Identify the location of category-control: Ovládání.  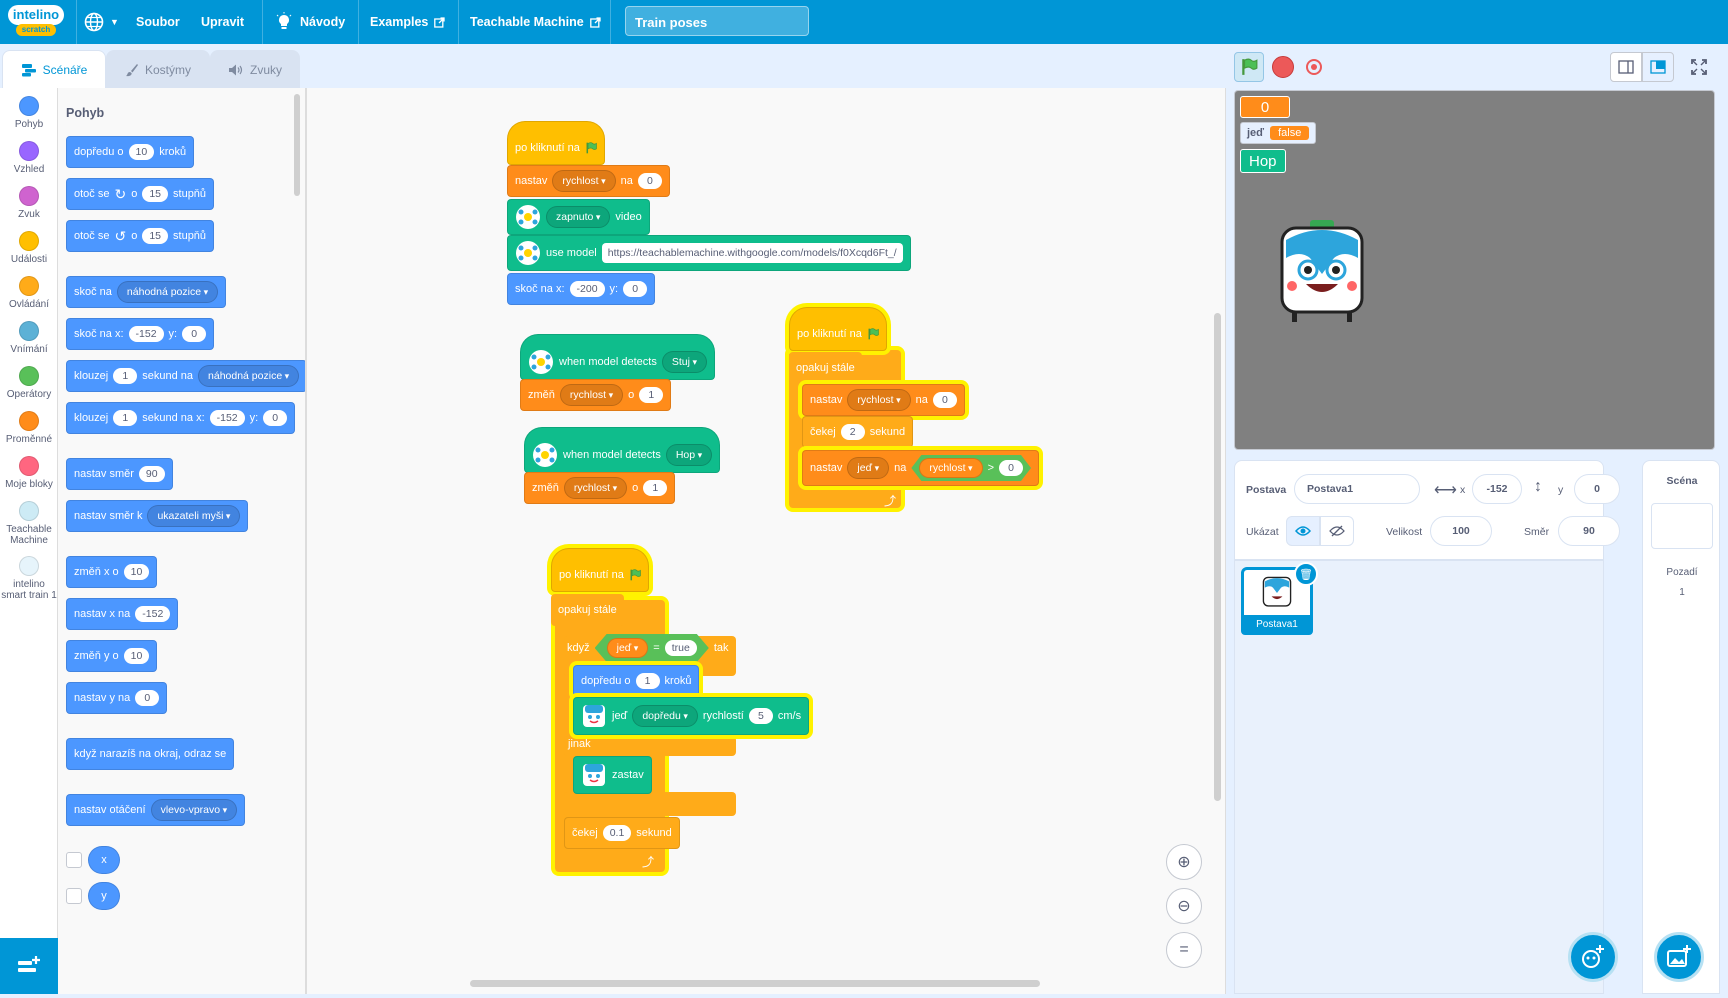
(29, 293).